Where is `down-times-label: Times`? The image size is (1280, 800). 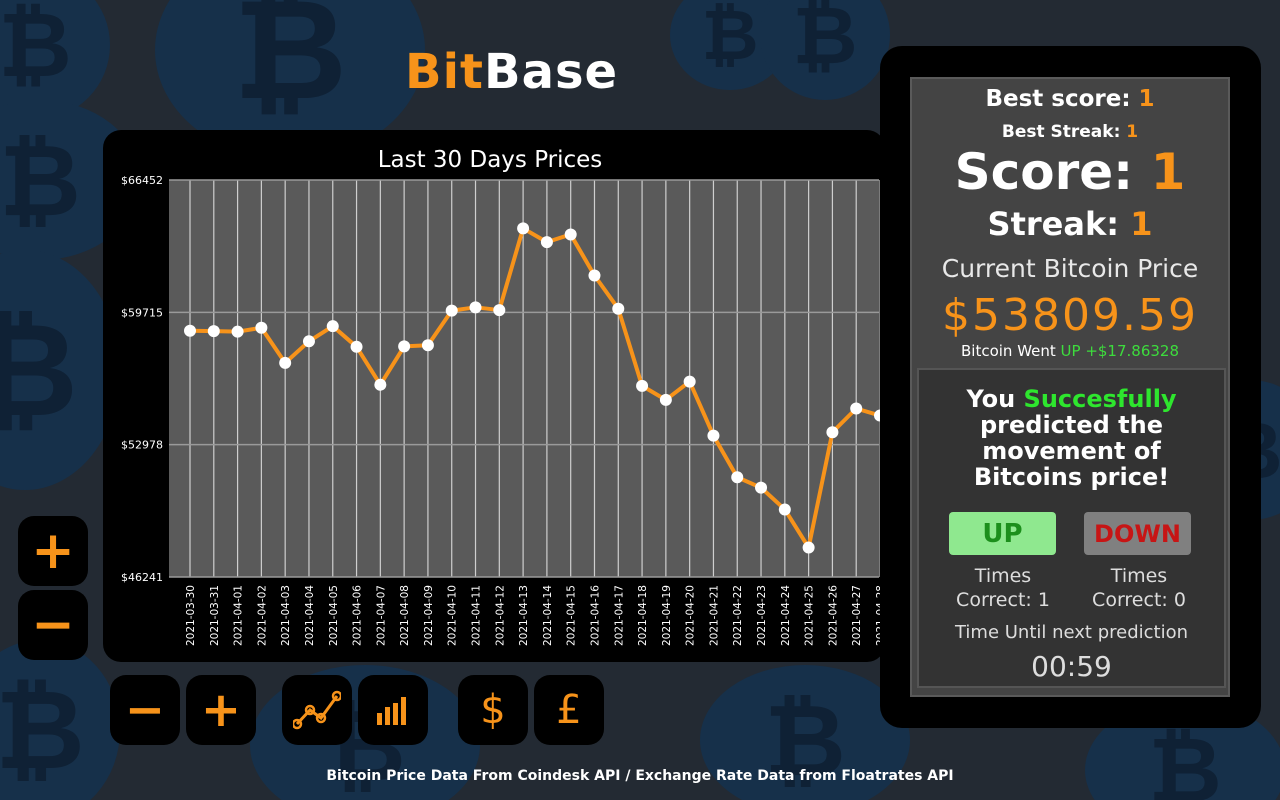
down-times-label: Times is located at coordinates (1139, 576).